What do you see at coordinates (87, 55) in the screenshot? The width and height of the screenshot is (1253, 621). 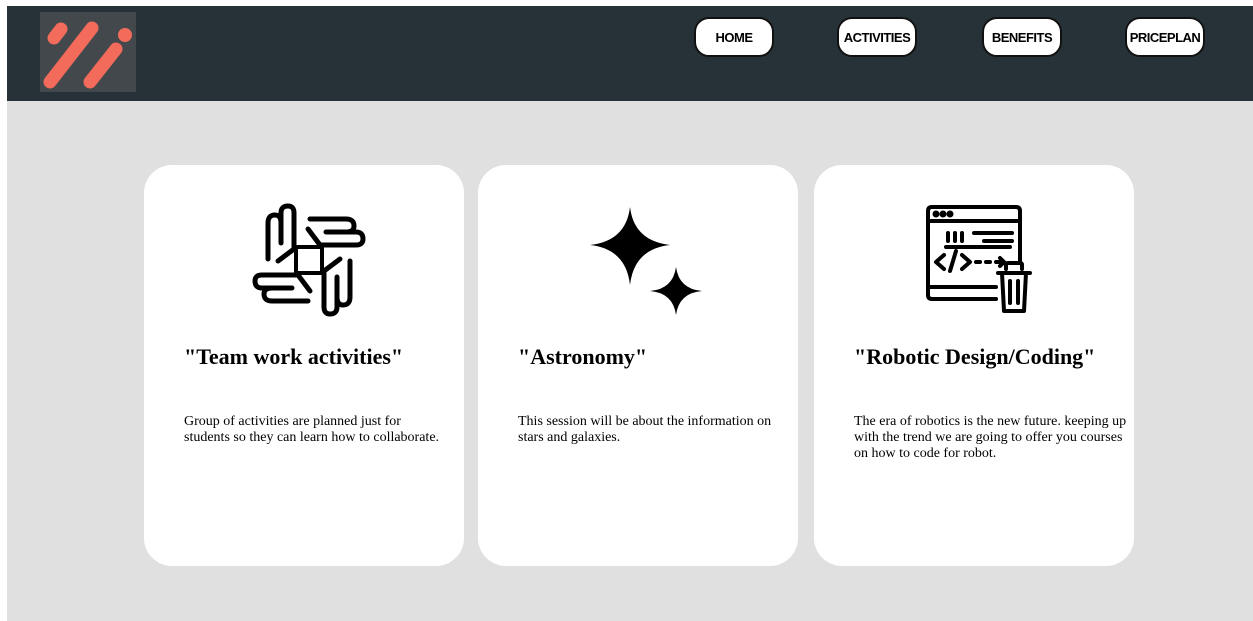 I see `three-slash-logo-icon` at bounding box center [87, 55].